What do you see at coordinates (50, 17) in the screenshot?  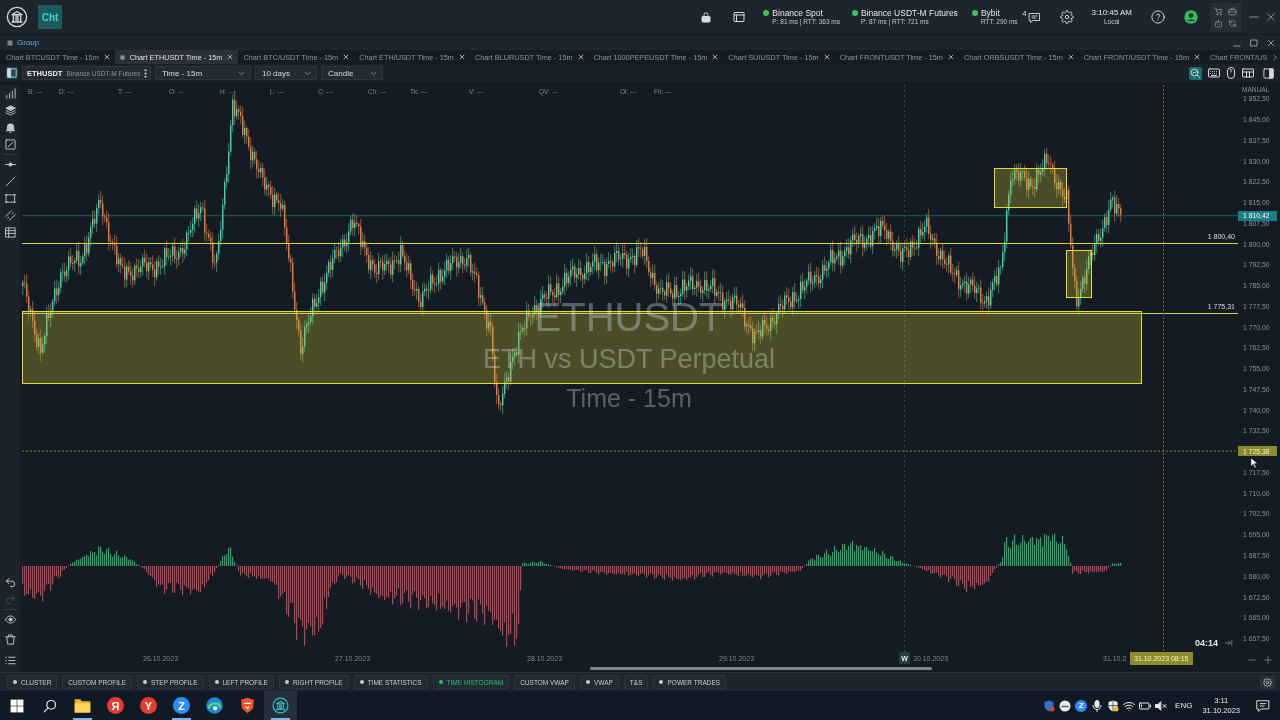 I see `workspace-tab: Cht` at bounding box center [50, 17].